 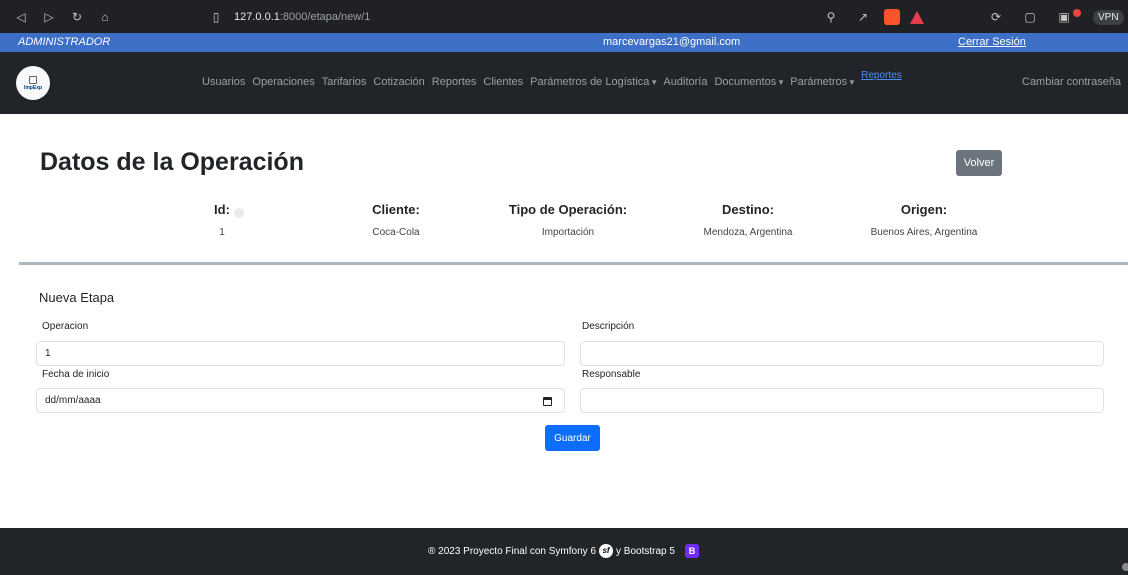 I want to click on info-value: Mendoza, Argentina, so click(x=748, y=232).